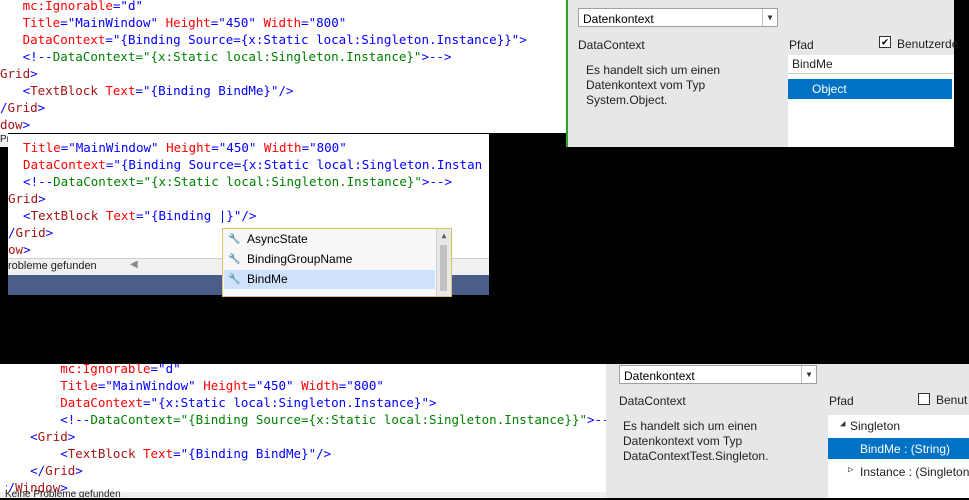 The height and width of the screenshot is (500, 969). What do you see at coordinates (443, 268) in the screenshot?
I see `scrollbar-thumb` at bounding box center [443, 268].